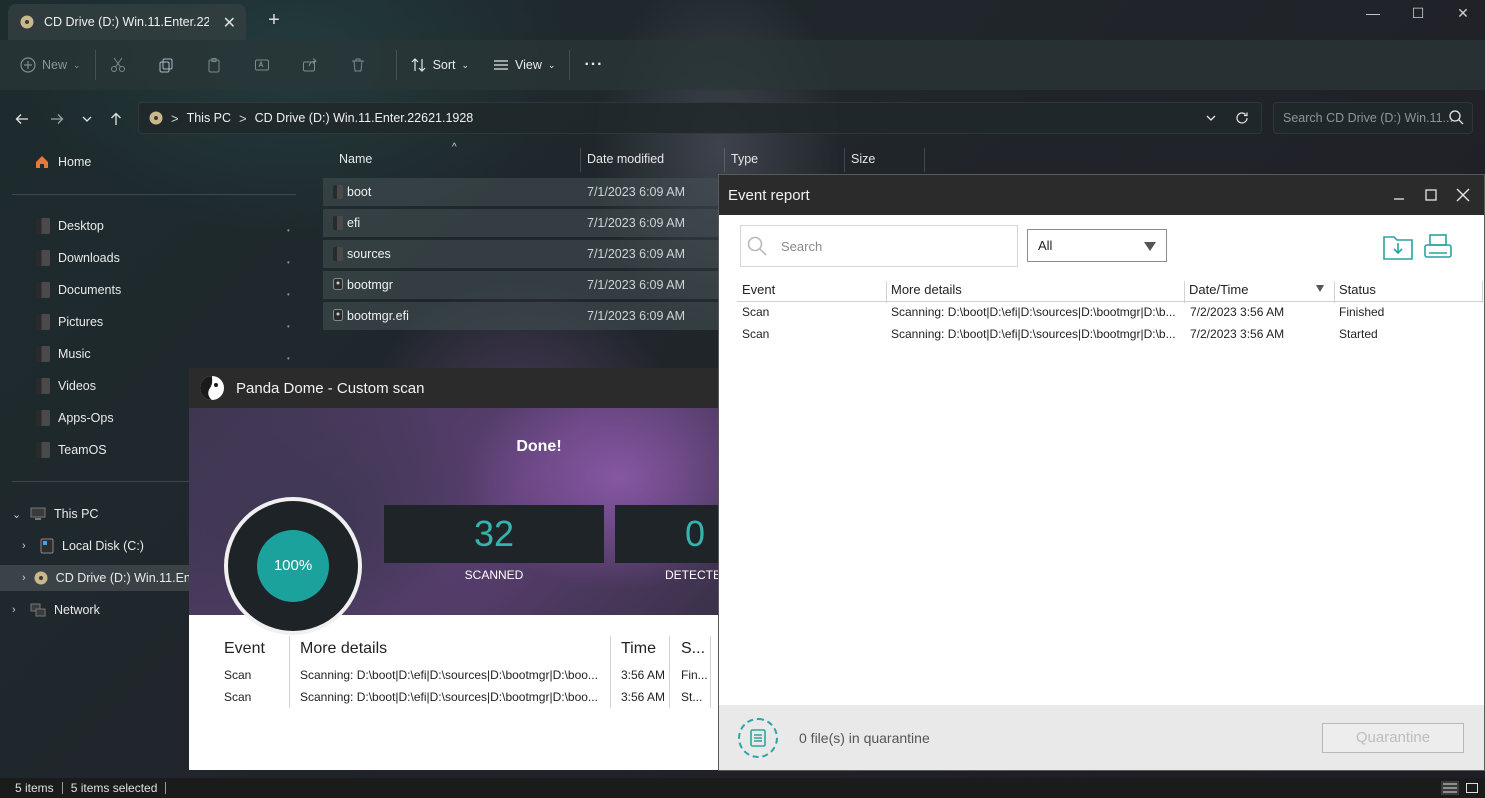  I want to click on sidebar-item-desktop: Desktop, so click(70, 226).